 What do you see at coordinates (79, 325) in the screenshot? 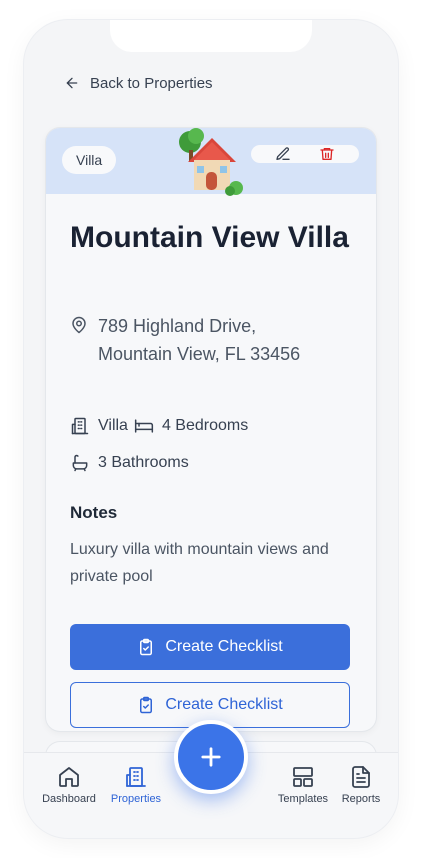
I see `map-pin-icon` at bounding box center [79, 325].